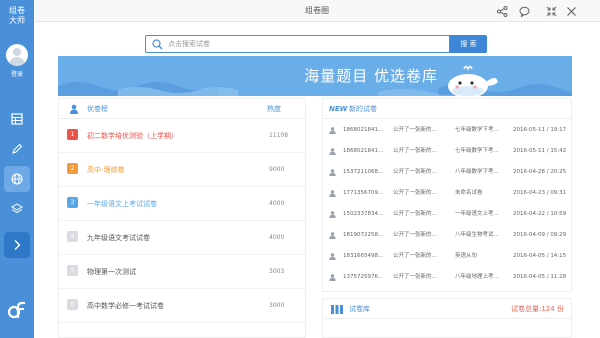 The image size is (600, 338). What do you see at coordinates (17, 73) in the screenshot?
I see `login-label: 登录` at bounding box center [17, 73].